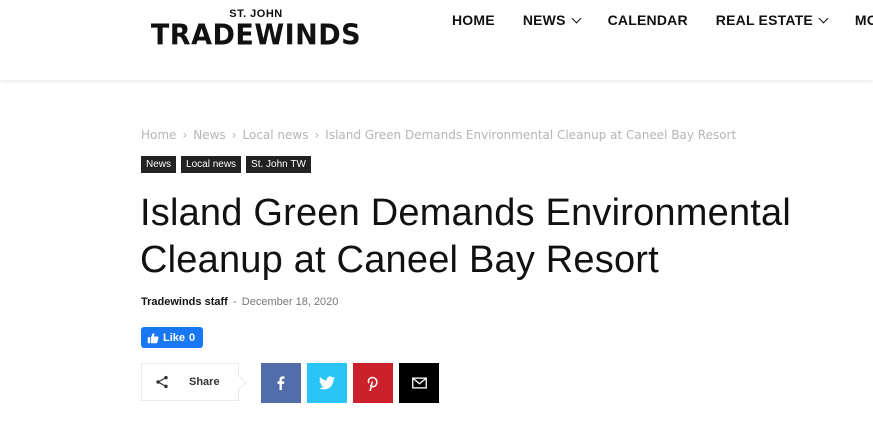 The height and width of the screenshot is (428, 873). What do you see at coordinates (466, 213) in the screenshot?
I see `article-title-line1: Island Green Demands Environmental` at bounding box center [466, 213].